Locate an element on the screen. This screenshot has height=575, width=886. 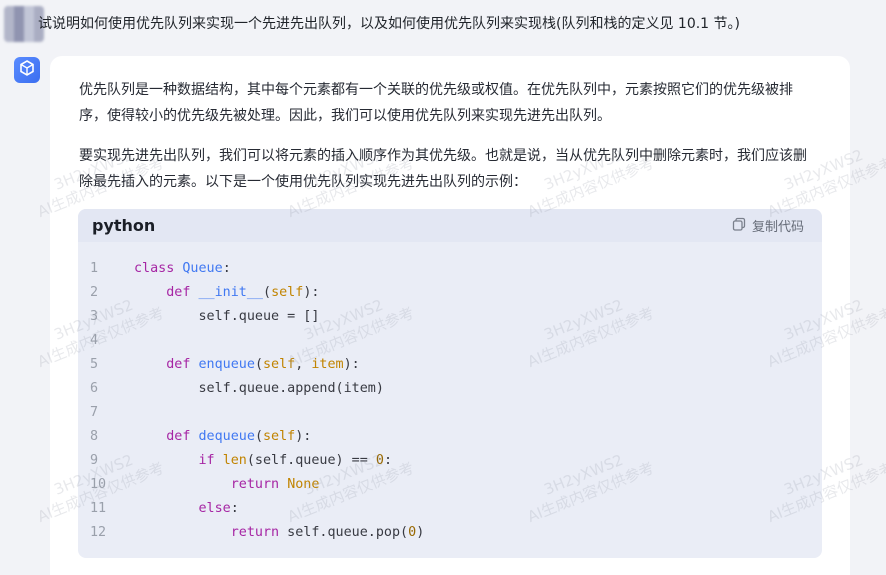
code-text: else: is located at coordinates (218, 508).